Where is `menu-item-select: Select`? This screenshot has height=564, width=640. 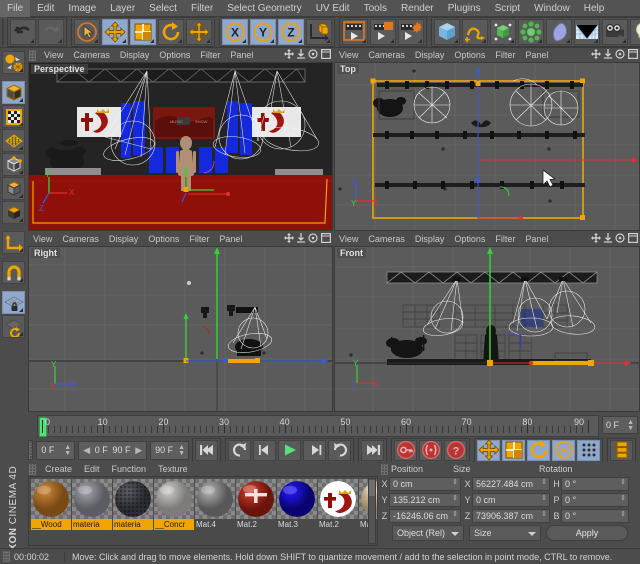
menu-item-select: Select is located at coordinates (163, 8).